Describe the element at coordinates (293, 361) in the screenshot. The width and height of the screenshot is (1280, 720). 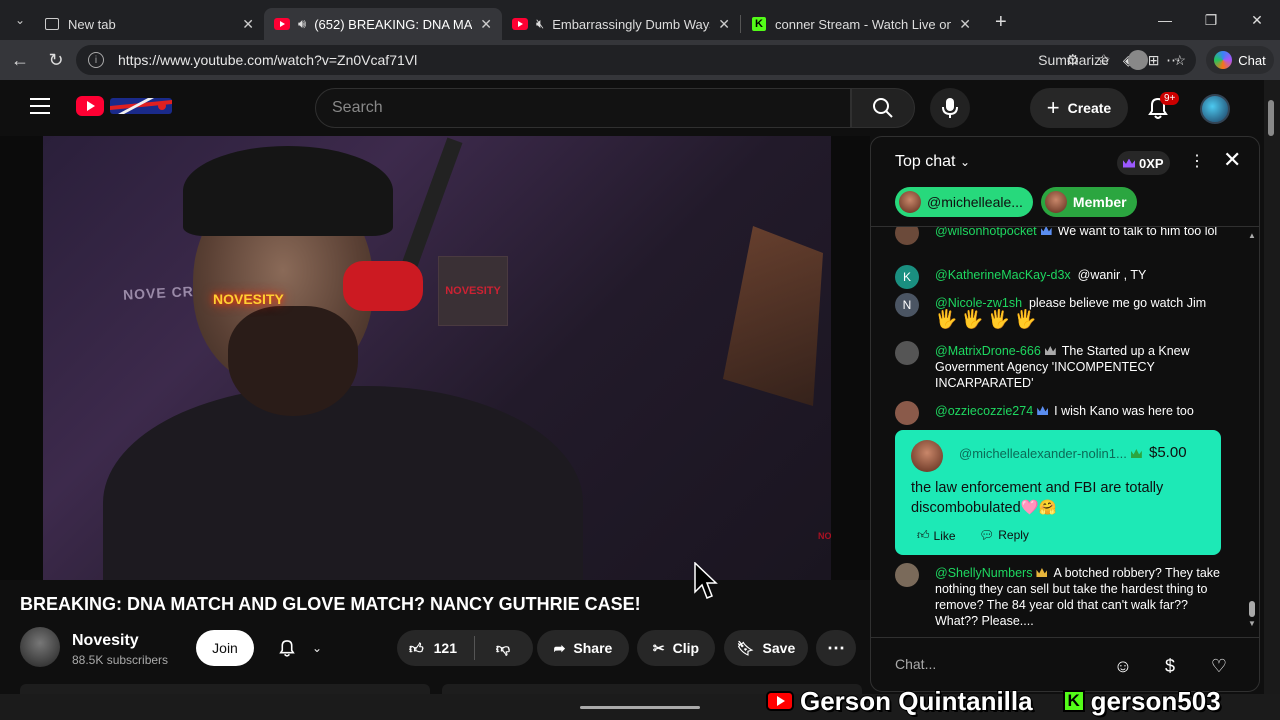
I see `streamer-beard` at that location.